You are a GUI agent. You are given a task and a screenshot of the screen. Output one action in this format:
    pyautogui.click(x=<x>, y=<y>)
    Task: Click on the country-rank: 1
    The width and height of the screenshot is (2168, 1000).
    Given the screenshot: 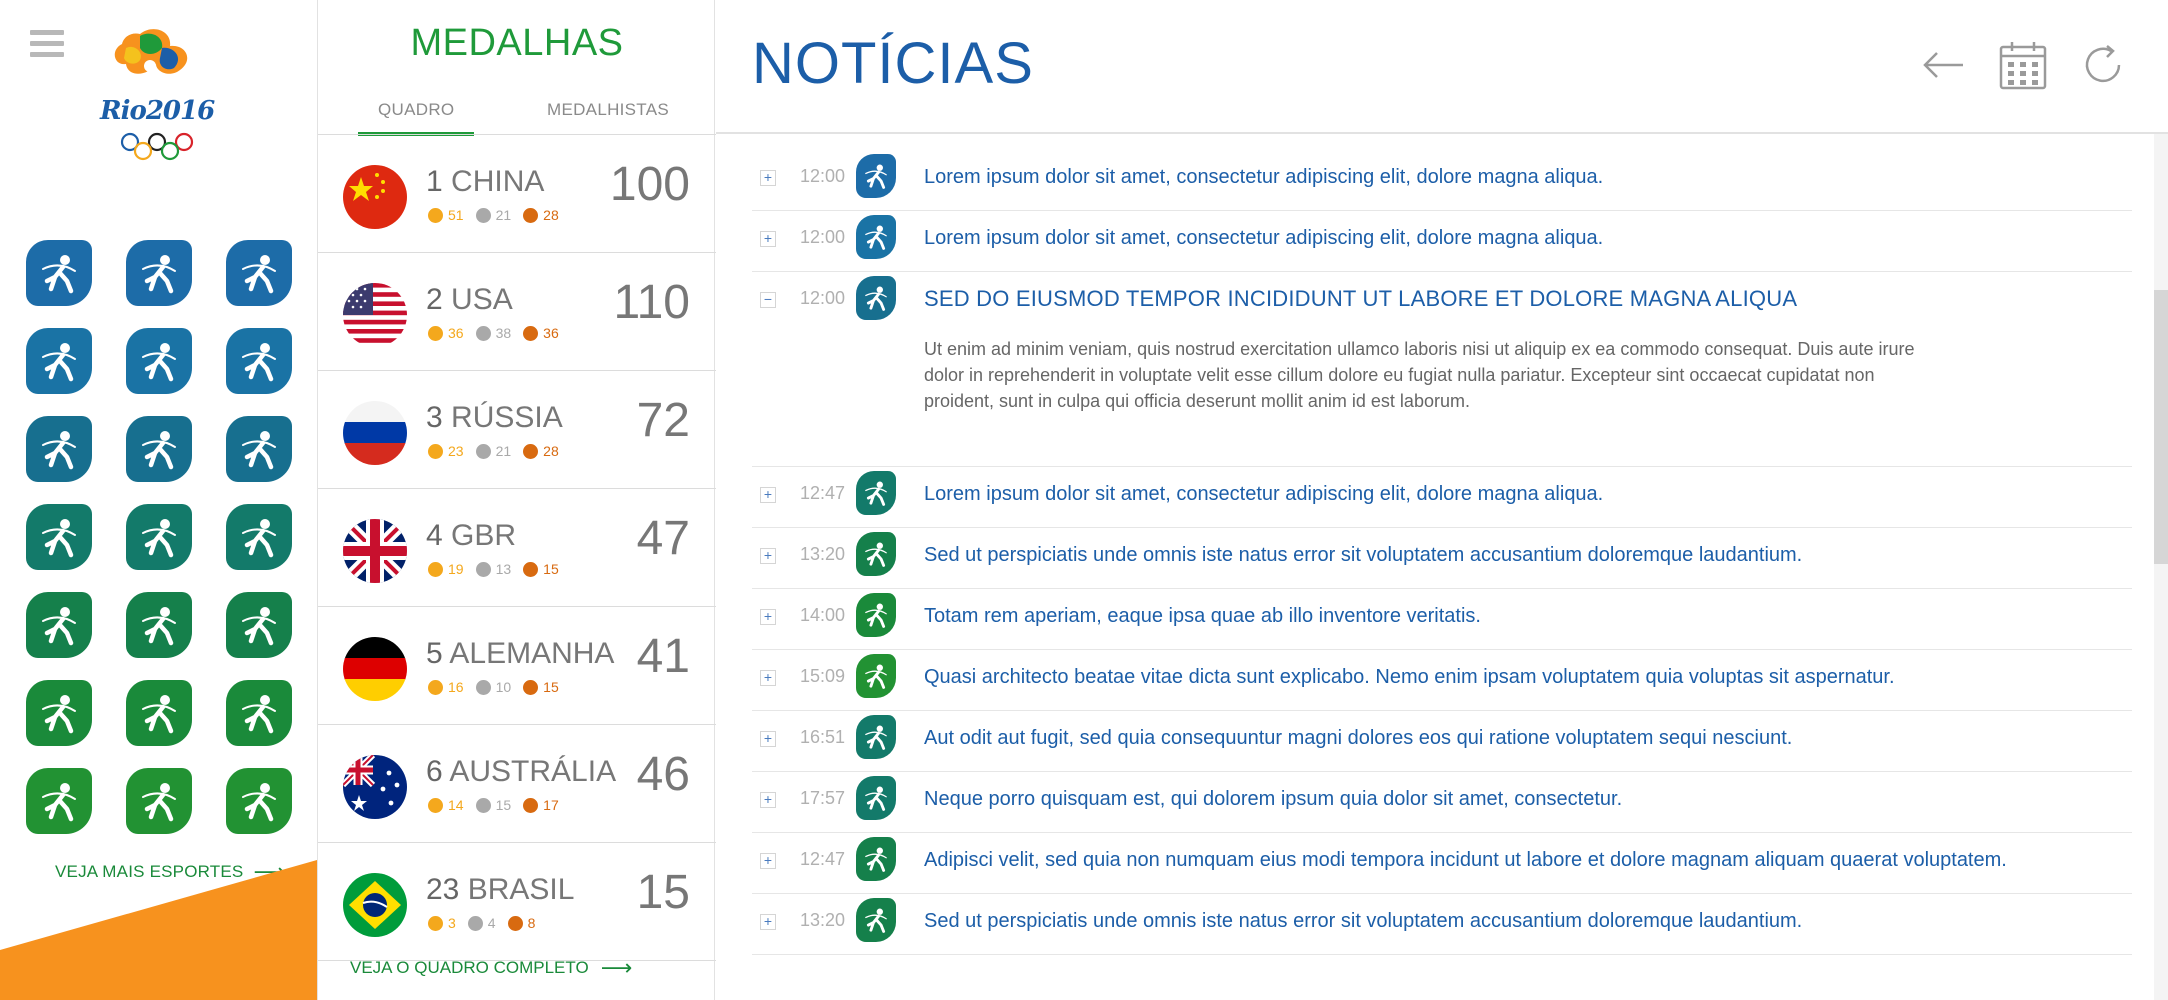 What is the action you would take?
    pyautogui.click(x=434, y=181)
    